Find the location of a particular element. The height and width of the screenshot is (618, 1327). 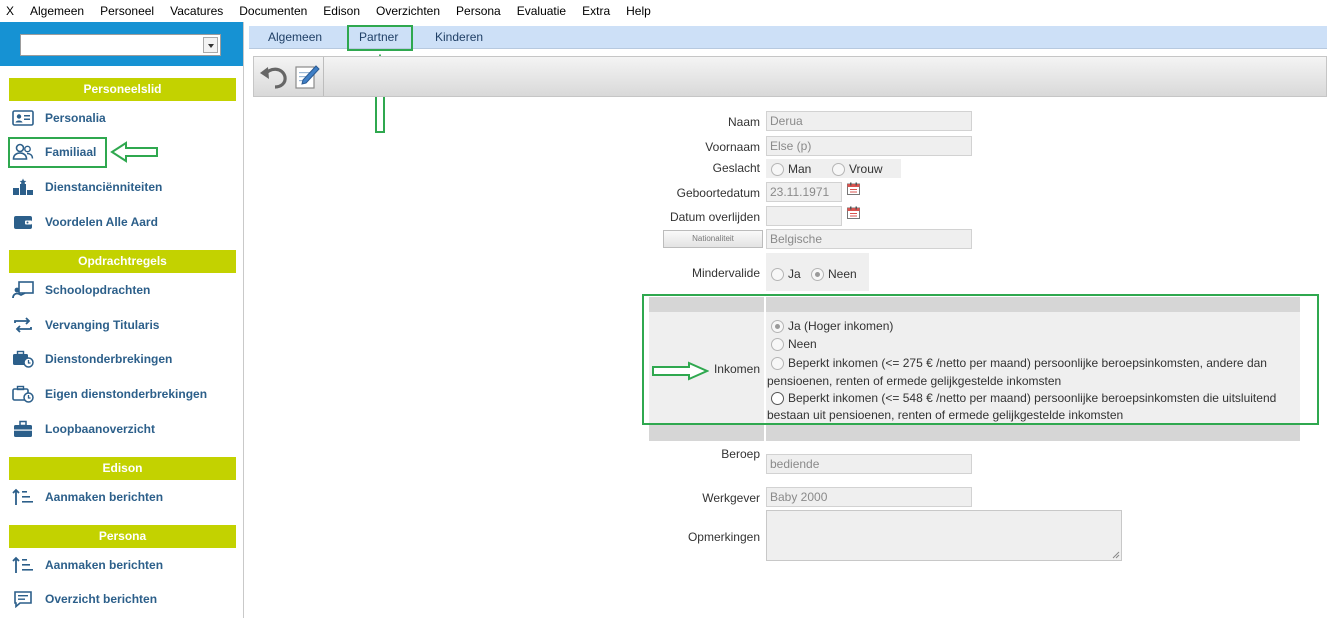

undo-button is located at coordinates (274, 77).